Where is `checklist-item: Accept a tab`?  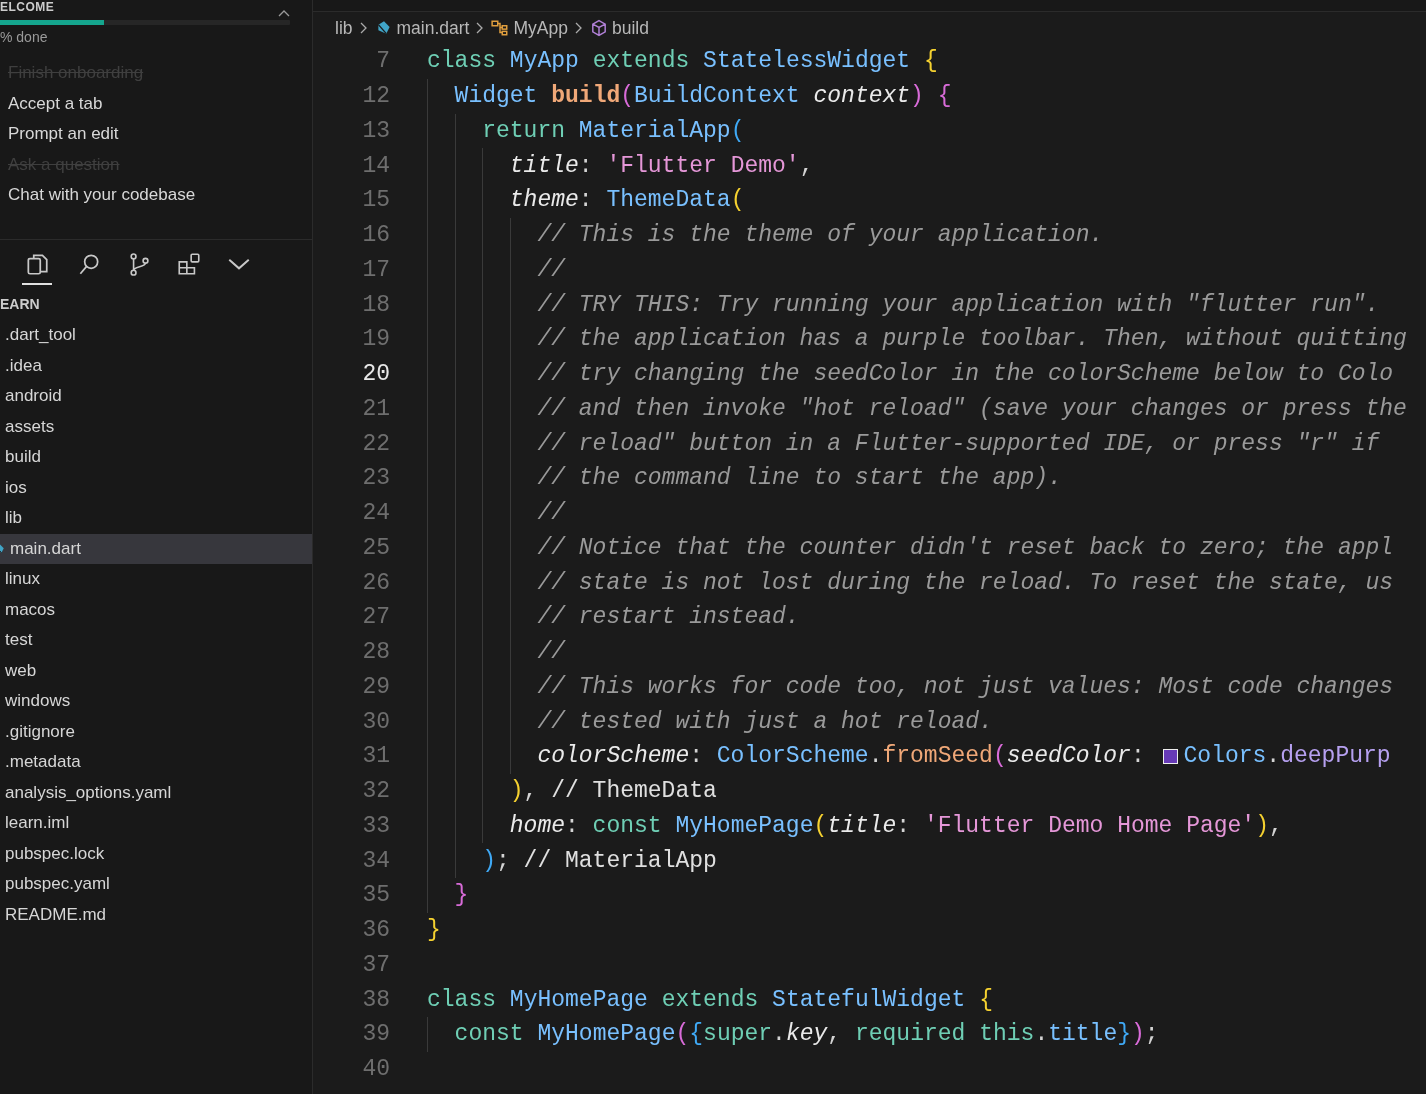
checklist-item: Accept a tab is located at coordinates (55, 104).